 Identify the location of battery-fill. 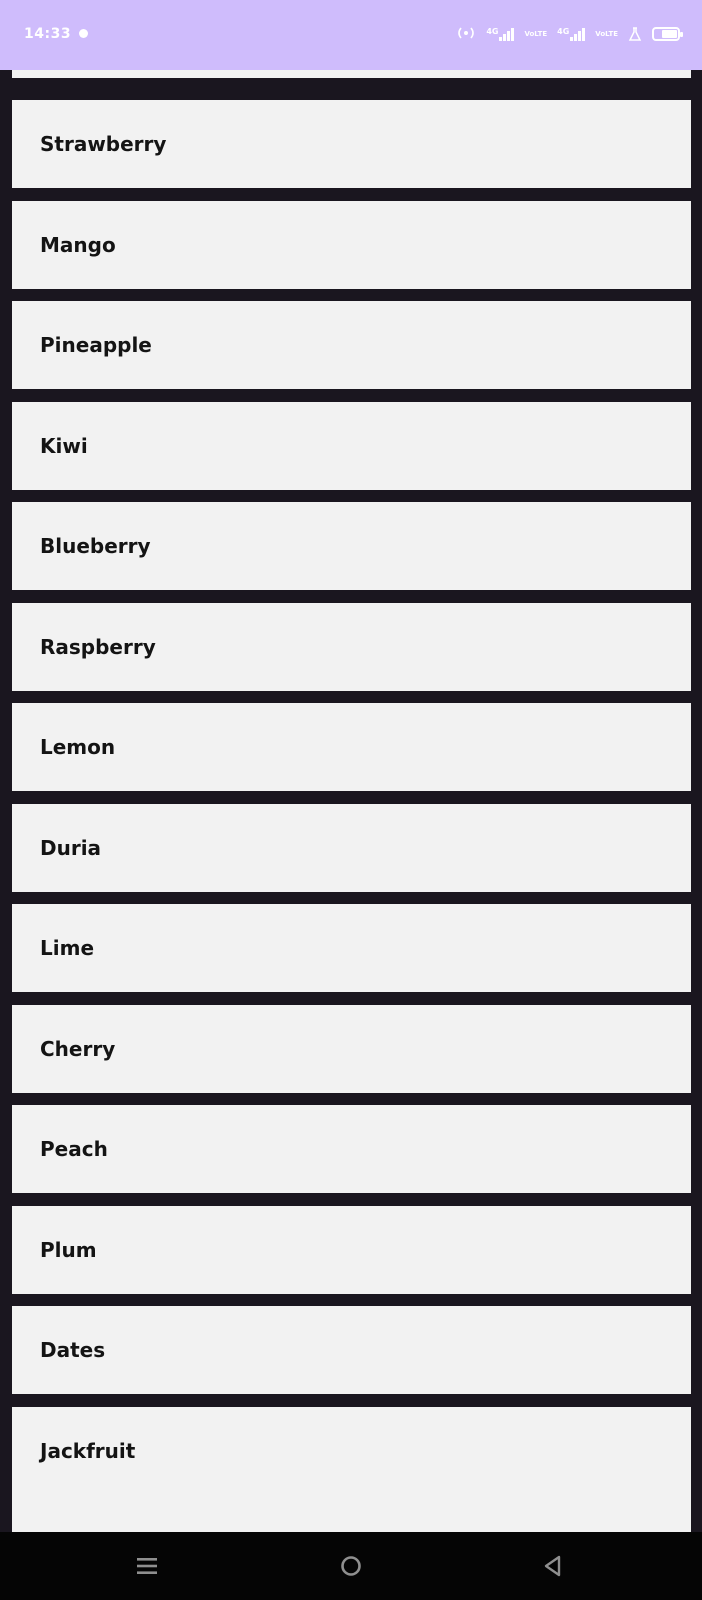
(669, 34).